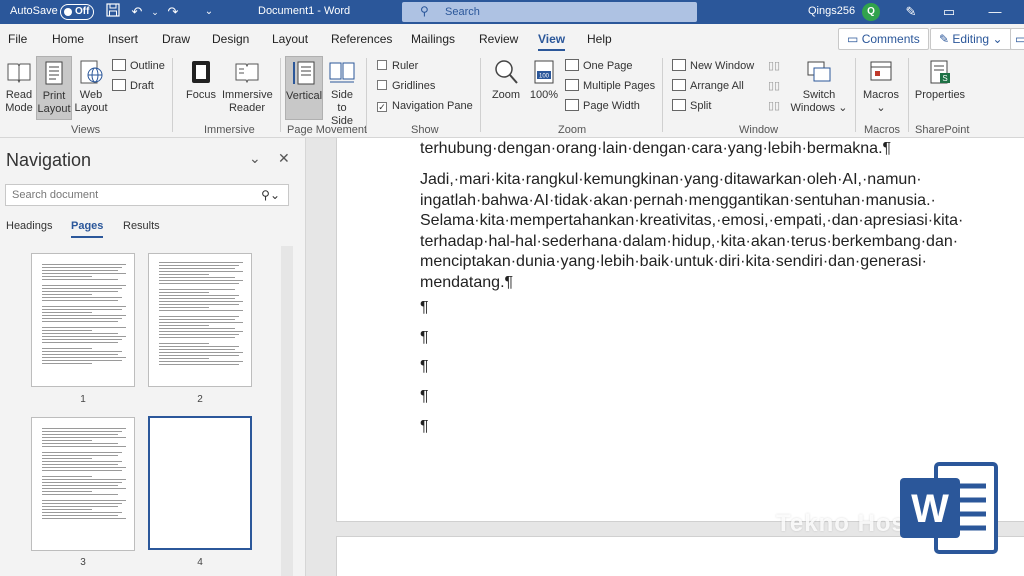  Describe the element at coordinates (871, 12) in the screenshot. I see `avatar: Q` at that location.